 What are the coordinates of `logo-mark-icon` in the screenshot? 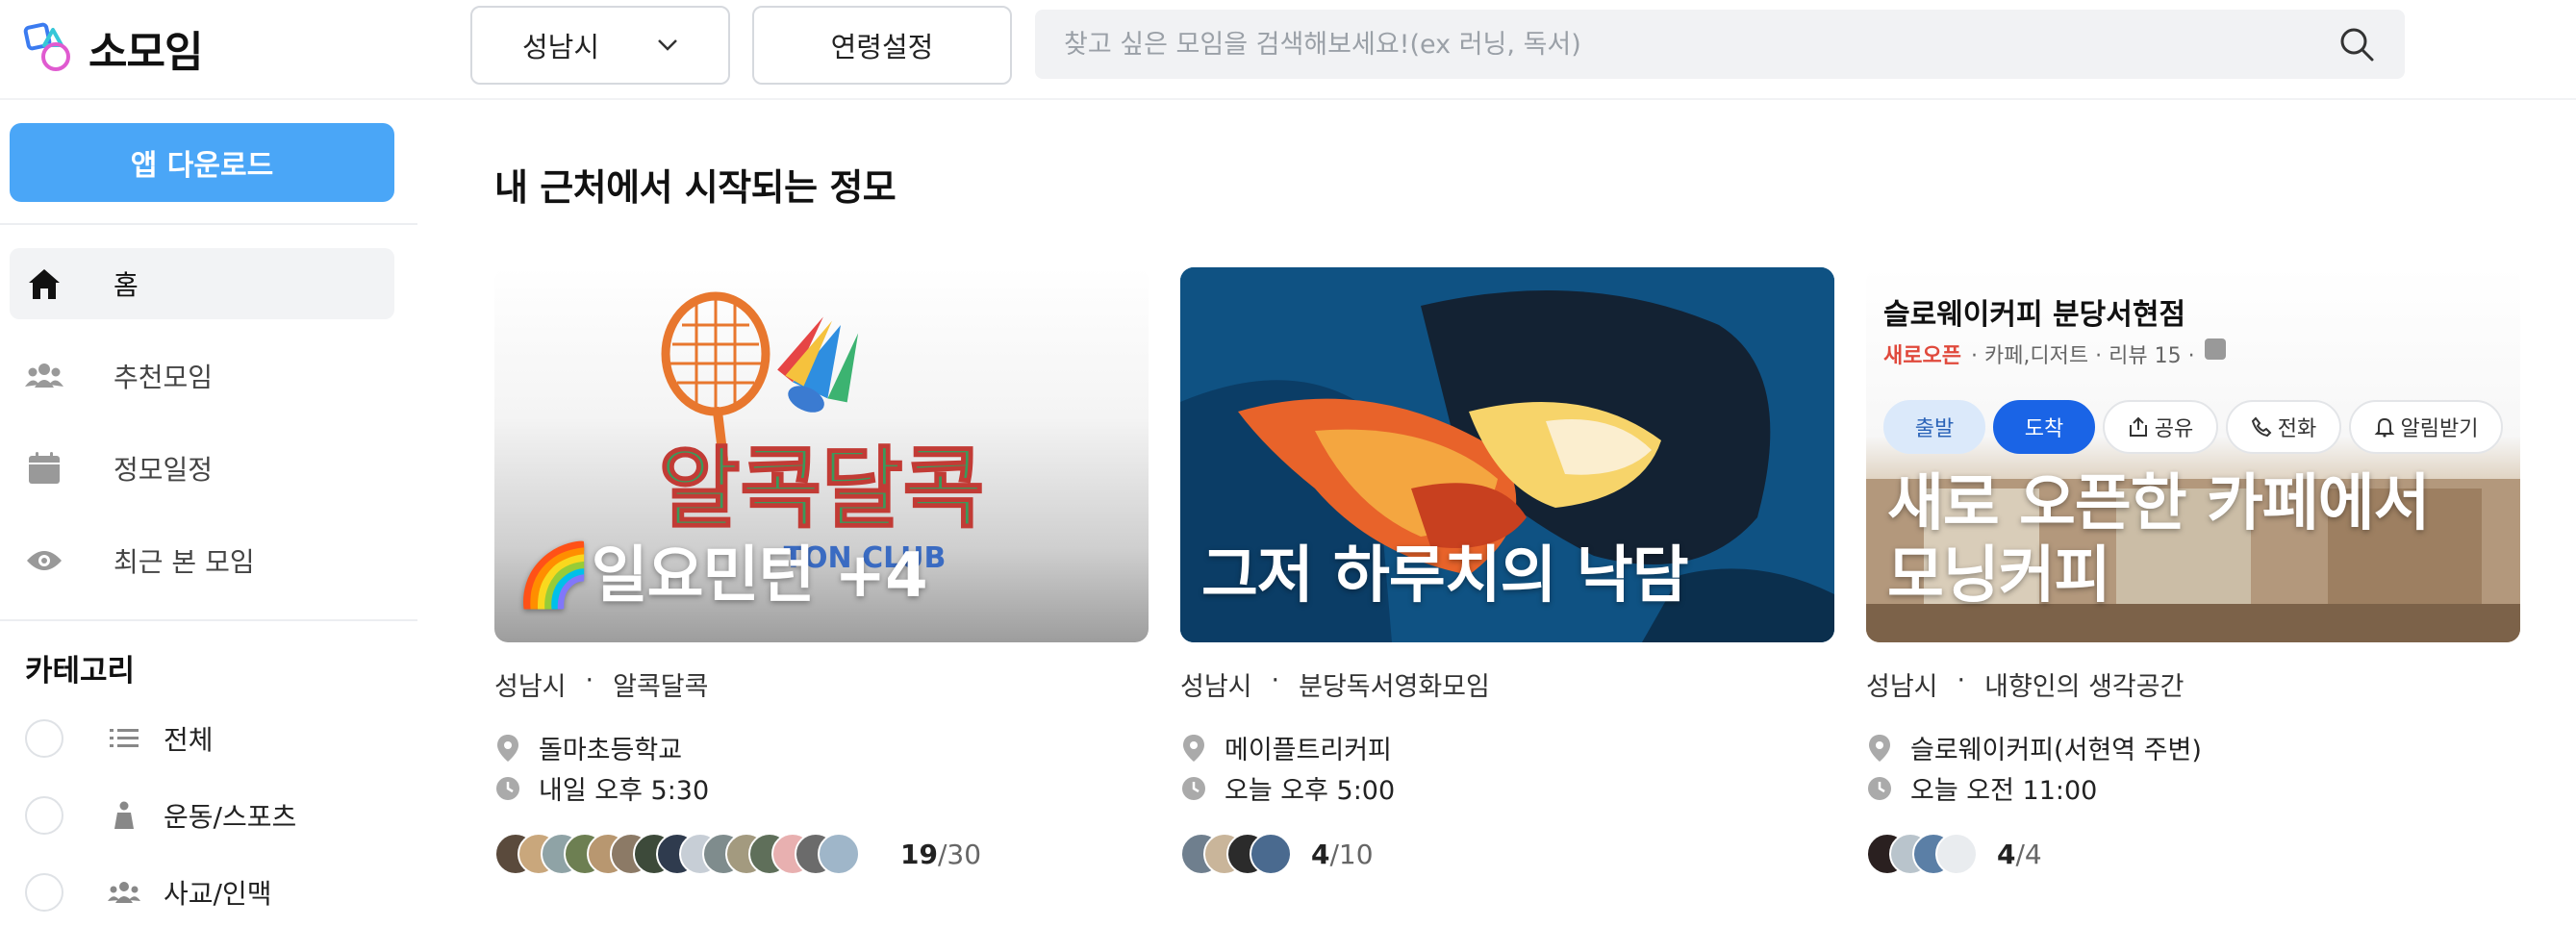 It's located at (47, 46).